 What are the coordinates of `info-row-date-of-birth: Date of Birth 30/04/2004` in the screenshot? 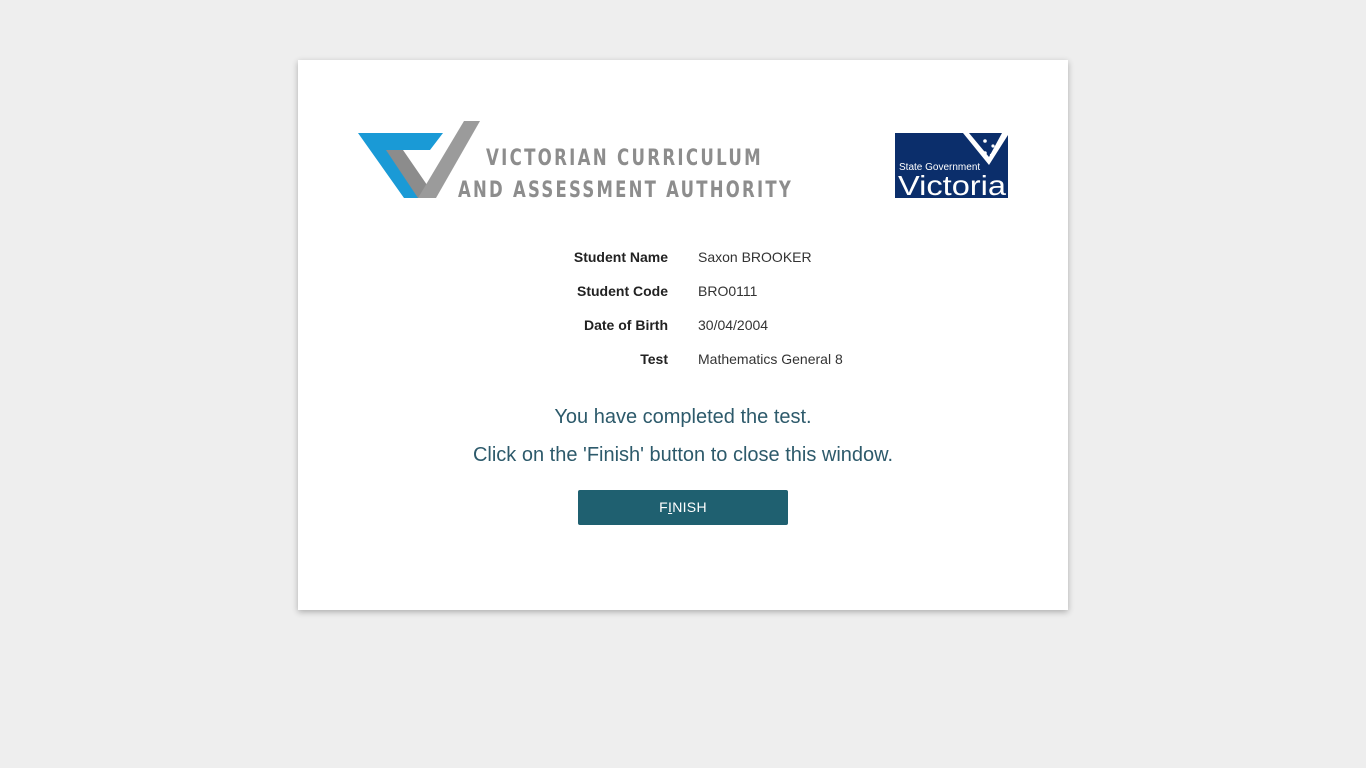 It's located at (683, 331).